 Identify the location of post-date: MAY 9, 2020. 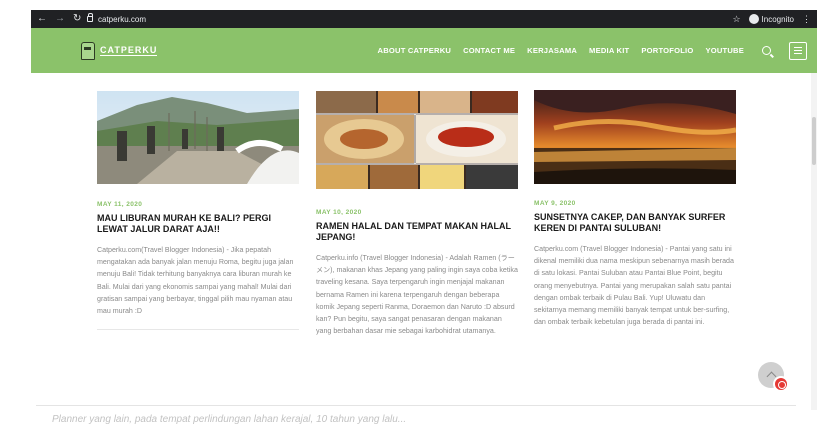
(555, 203).